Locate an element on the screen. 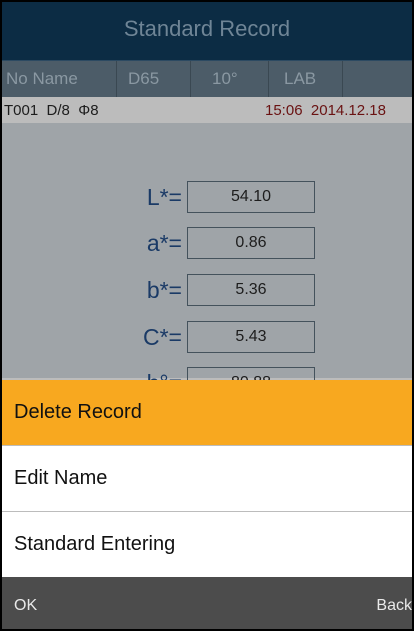 The height and width of the screenshot is (631, 414). aperture: Φ8 is located at coordinates (88, 110).